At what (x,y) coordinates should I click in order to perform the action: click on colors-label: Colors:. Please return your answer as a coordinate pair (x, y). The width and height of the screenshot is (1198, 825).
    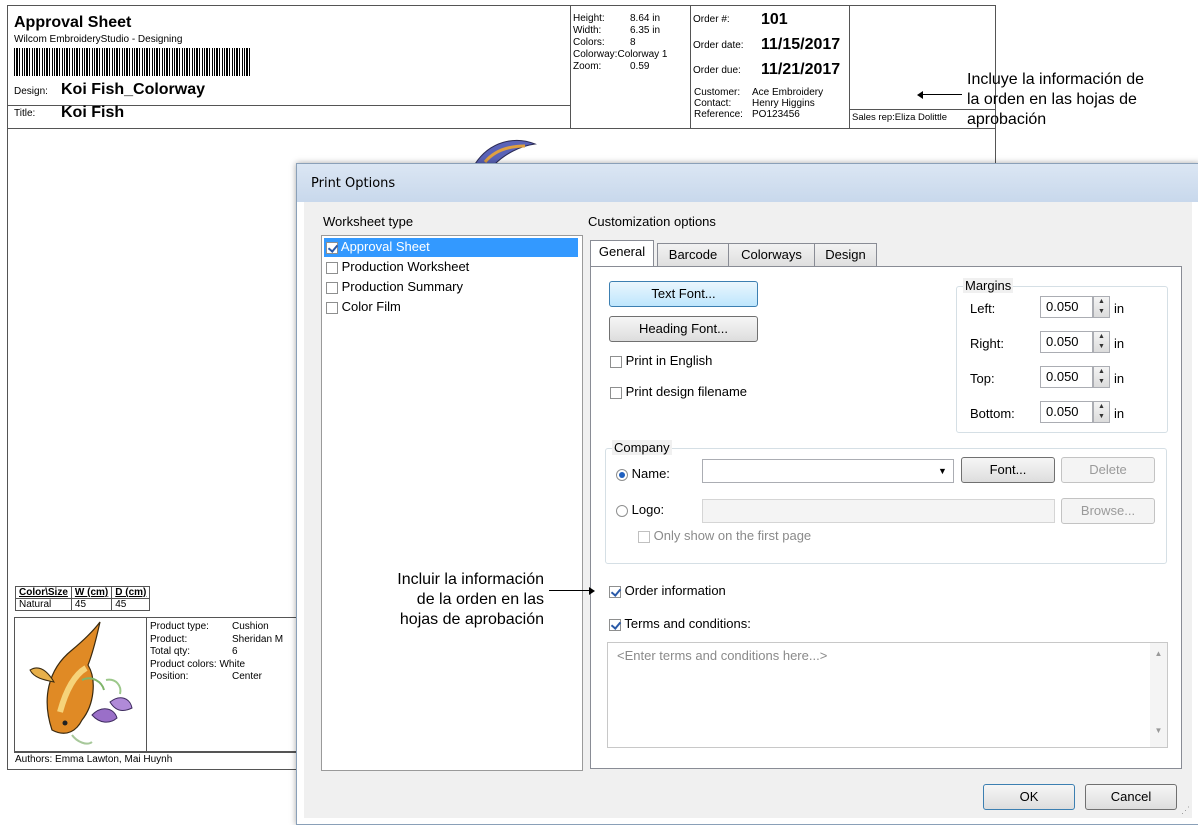
    Looking at the image, I should click on (589, 42).